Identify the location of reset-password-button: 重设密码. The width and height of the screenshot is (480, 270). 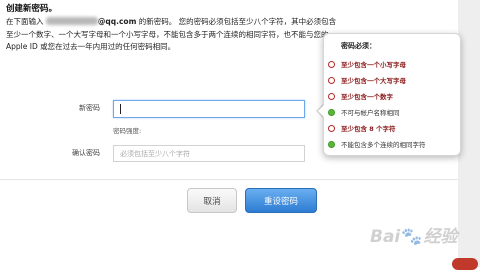
(281, 200).